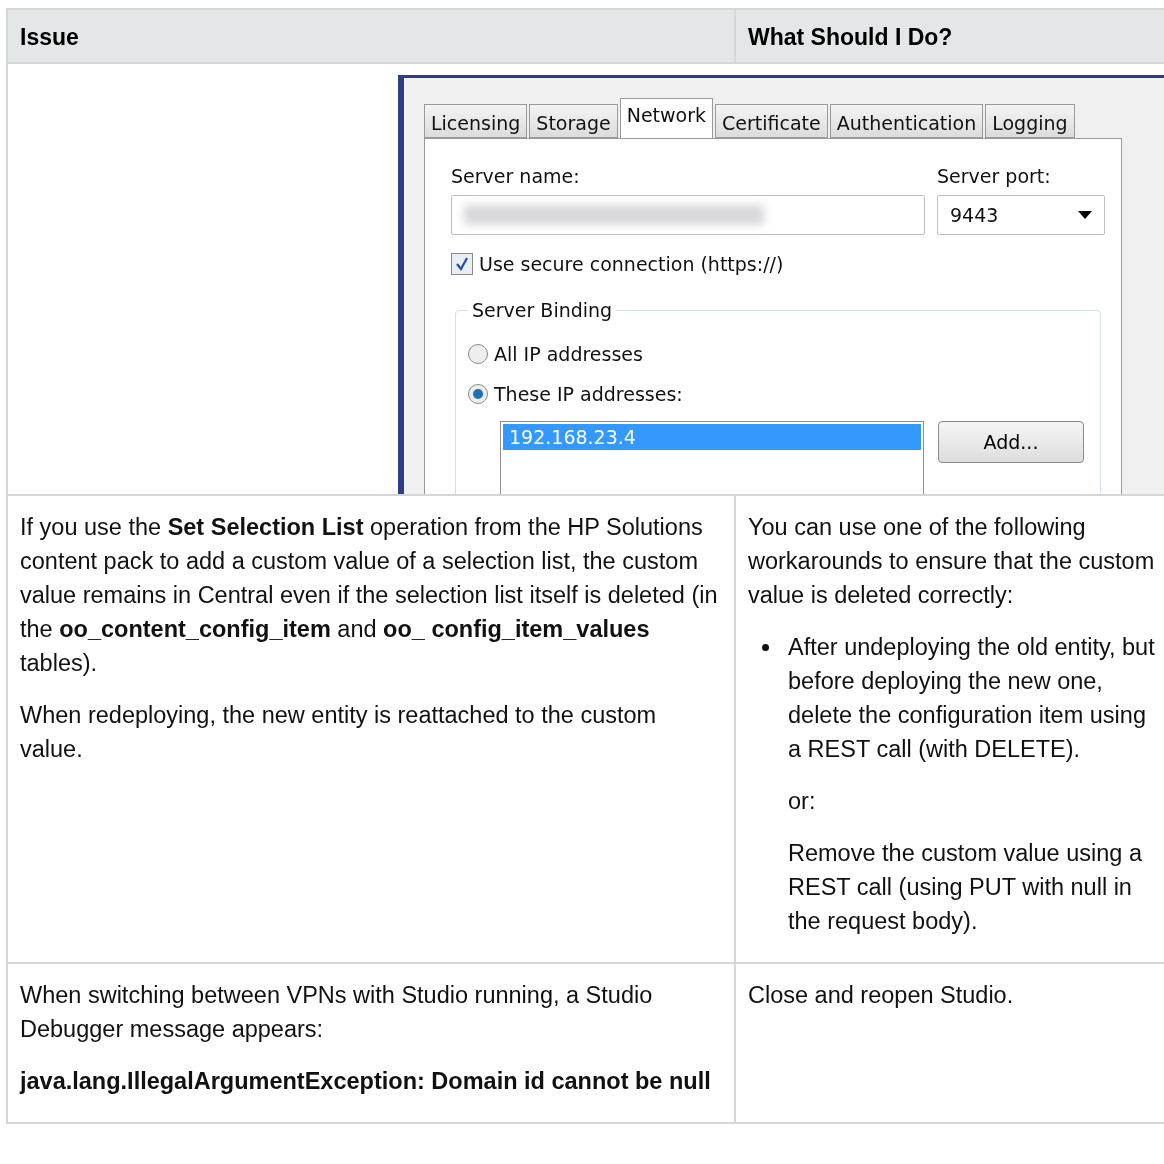 The height and width of the screenshot is (1164, 1164). What do you see at coordinates (372, 36) in the screenshot?
I see `column-header: Issue` at bounding box center [372, 36].